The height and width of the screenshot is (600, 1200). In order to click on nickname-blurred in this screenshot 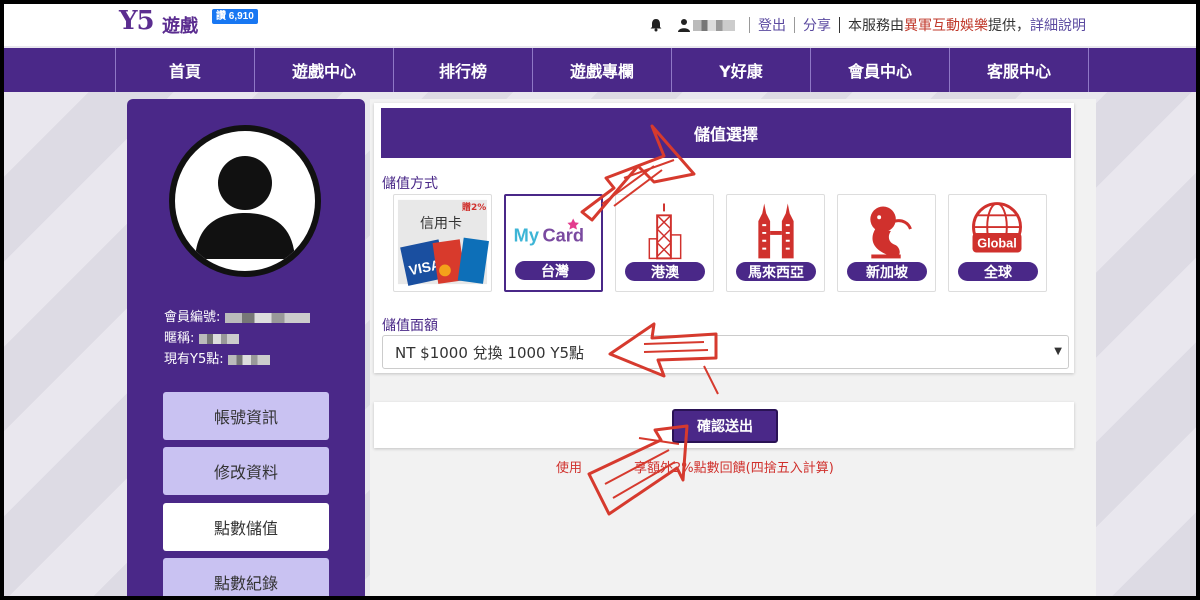, I will do `click(218, 338)`.